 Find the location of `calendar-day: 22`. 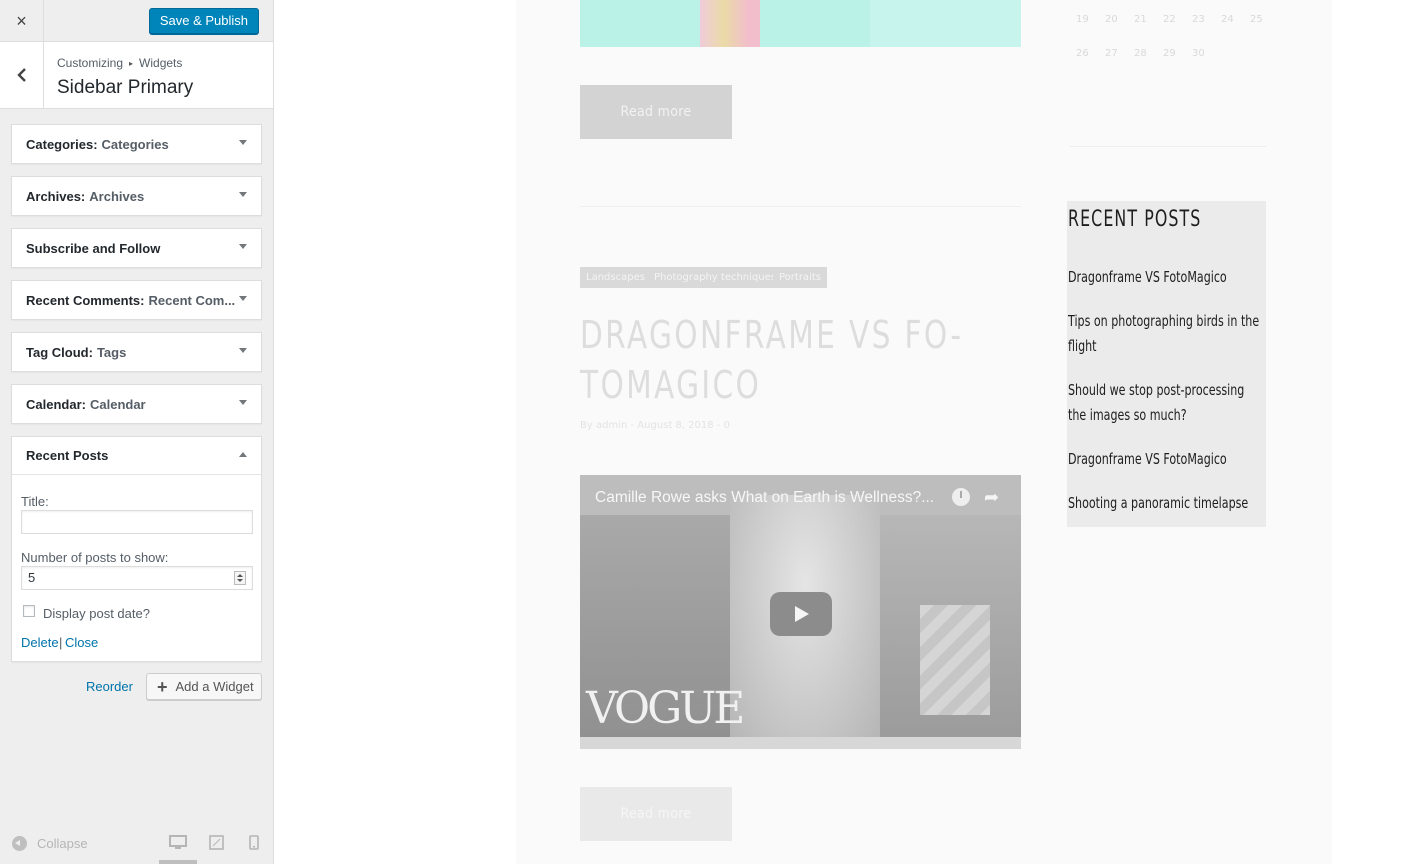

calendar-day: 22 is located at coordinates (1177, 19).